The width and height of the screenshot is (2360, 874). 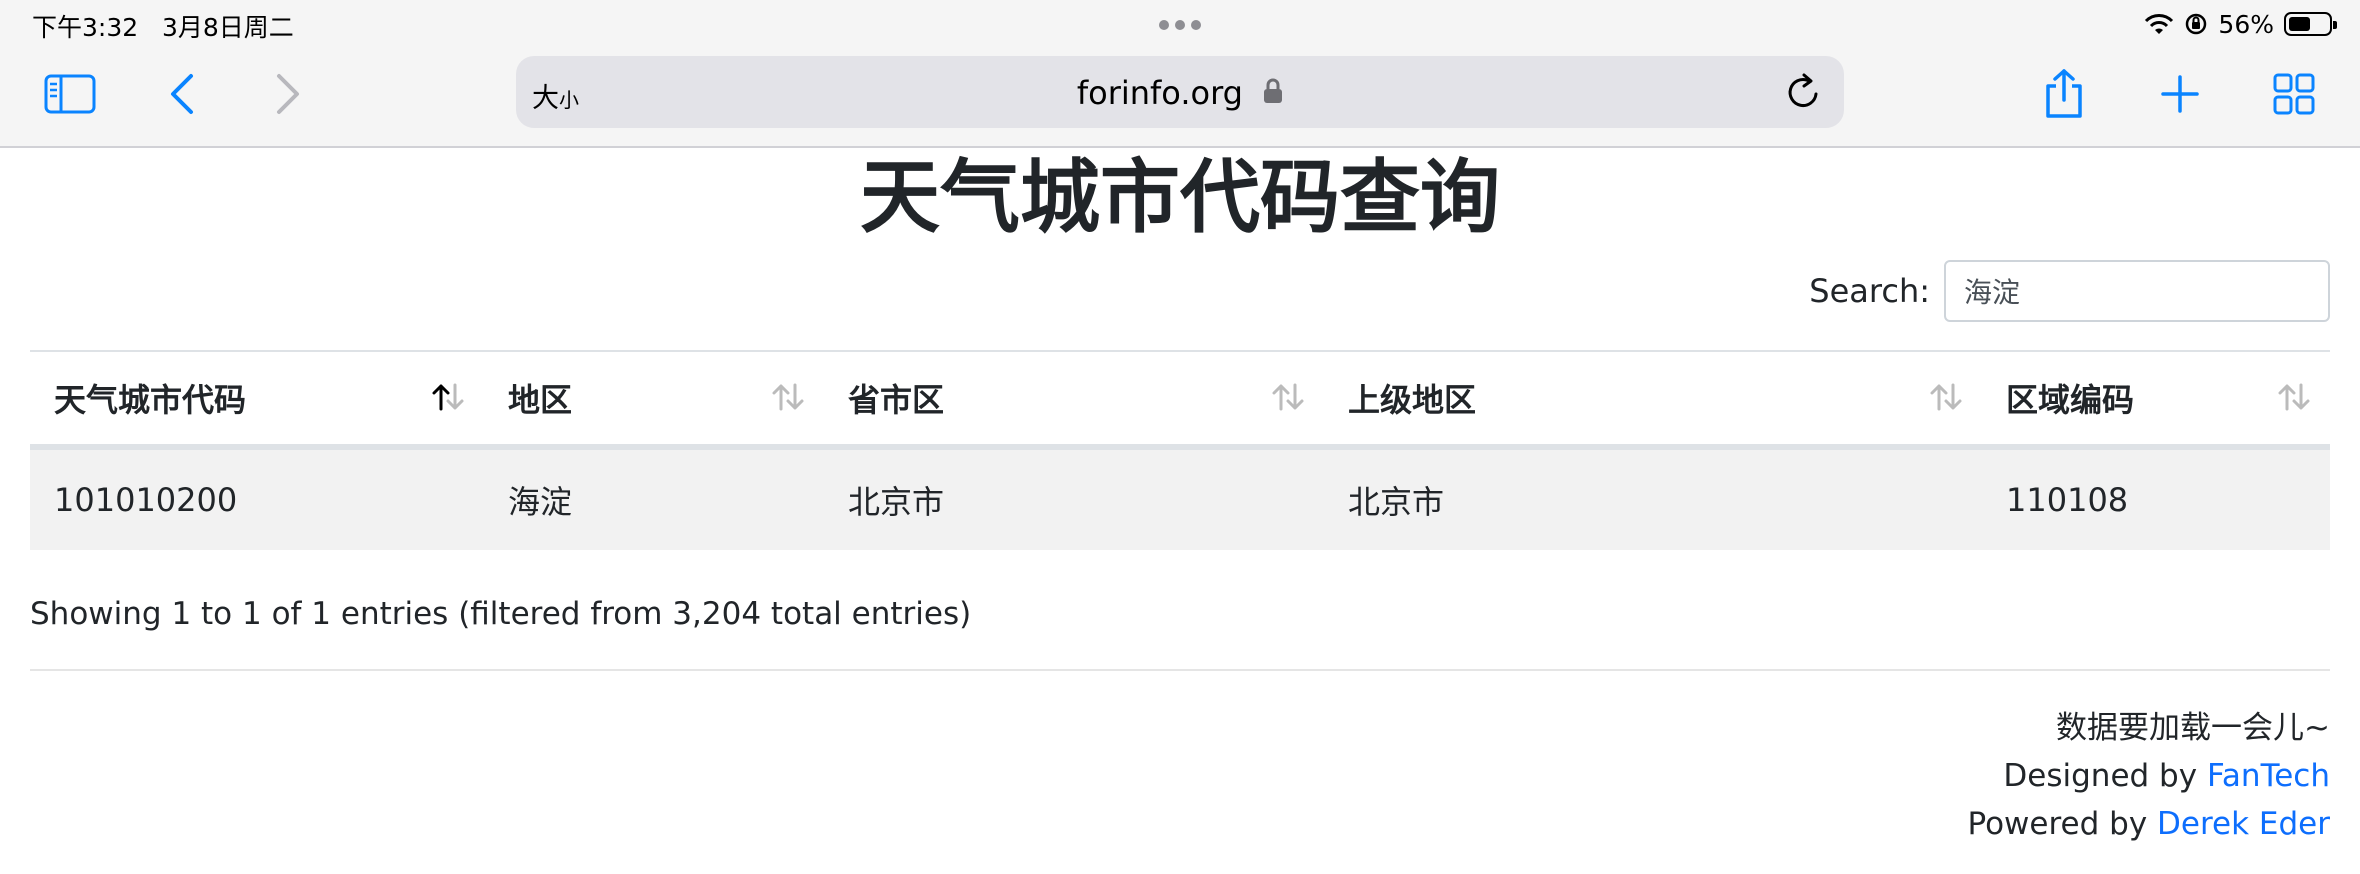 I want to click on chevron-right-icon, so click(x=288, y=94).